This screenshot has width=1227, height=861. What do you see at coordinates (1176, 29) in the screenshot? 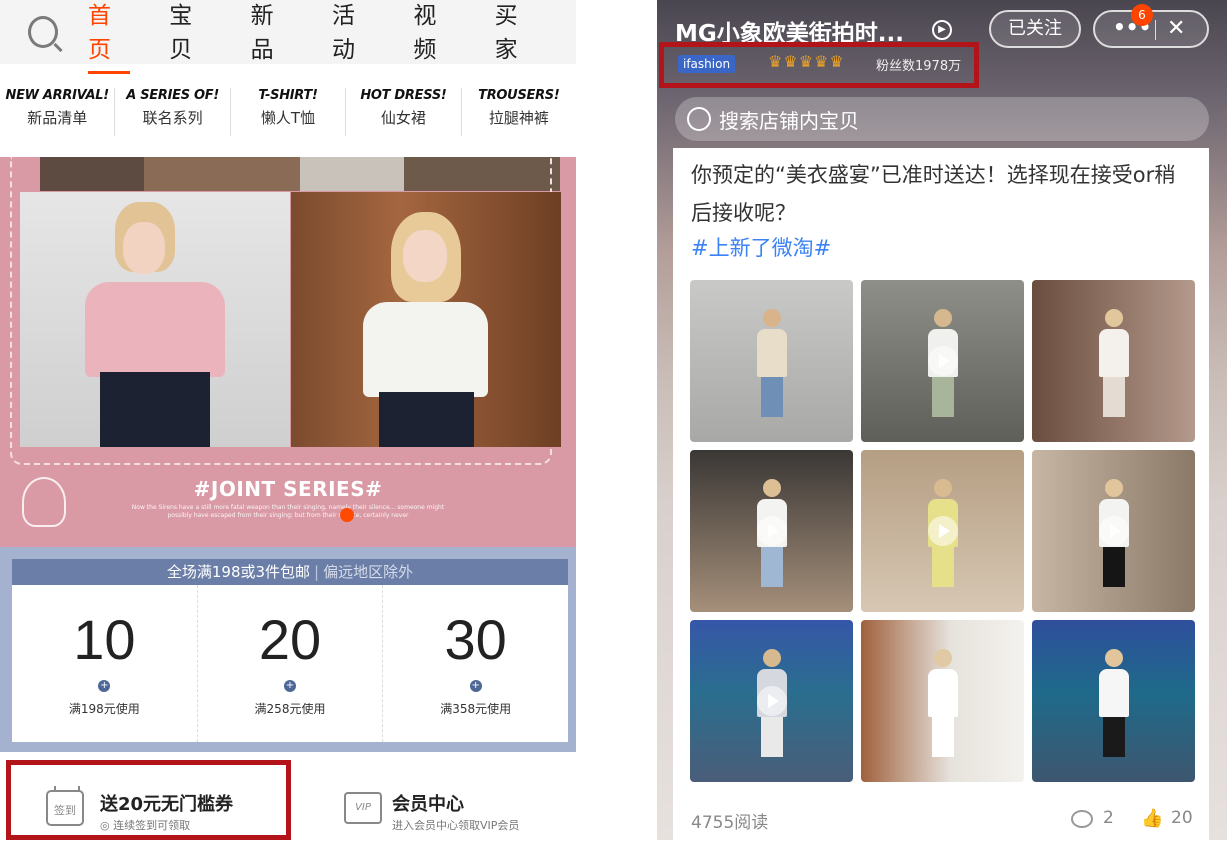
I see `close-icon: ✕` at bounding box center [1176, 29].